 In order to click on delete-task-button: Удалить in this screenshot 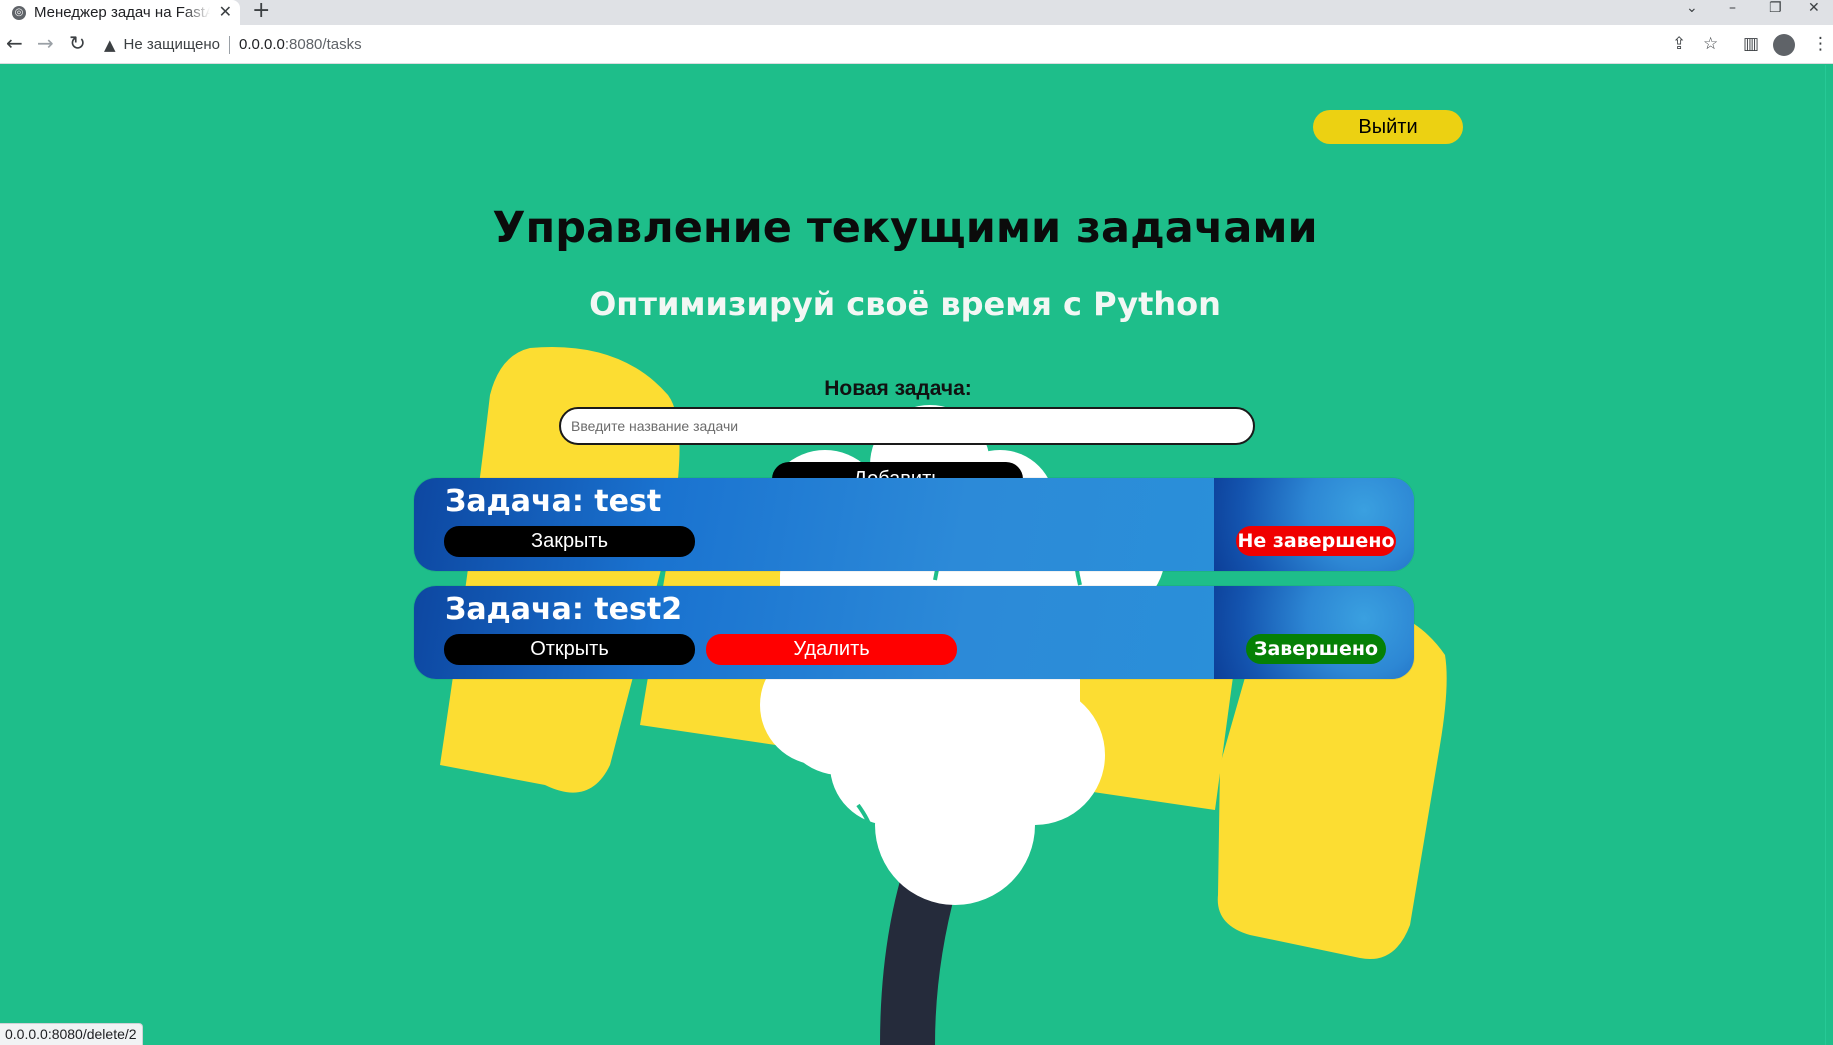, I will do `click(831, 649)`.